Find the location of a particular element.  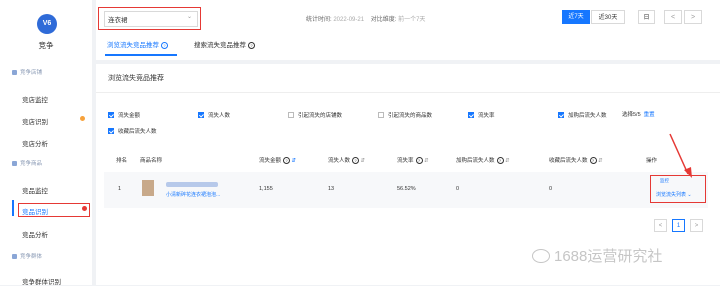

column-fav-loss: 收藏后流失人数? ⇵ is located at coordinates (576, 160).